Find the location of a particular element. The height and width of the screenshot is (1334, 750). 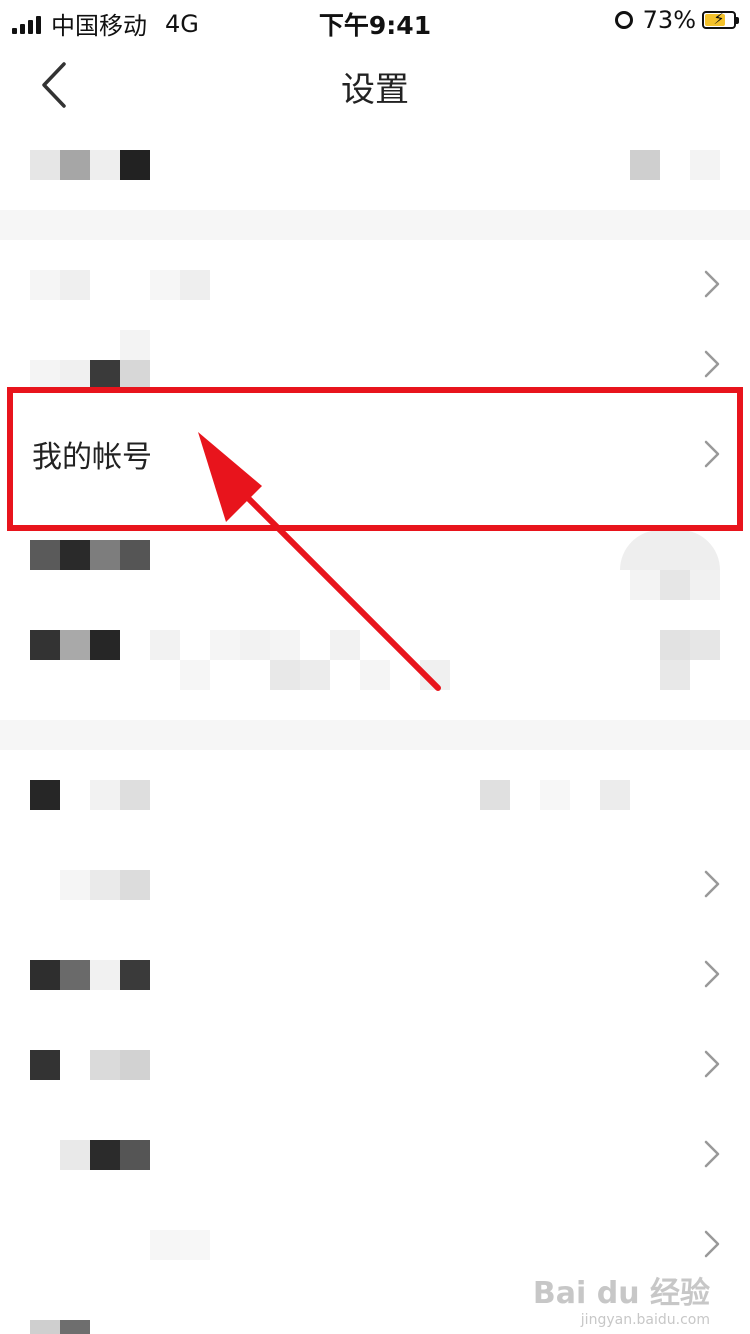

my-account-label: 我的帐号 is located at coordinates (92, 457).